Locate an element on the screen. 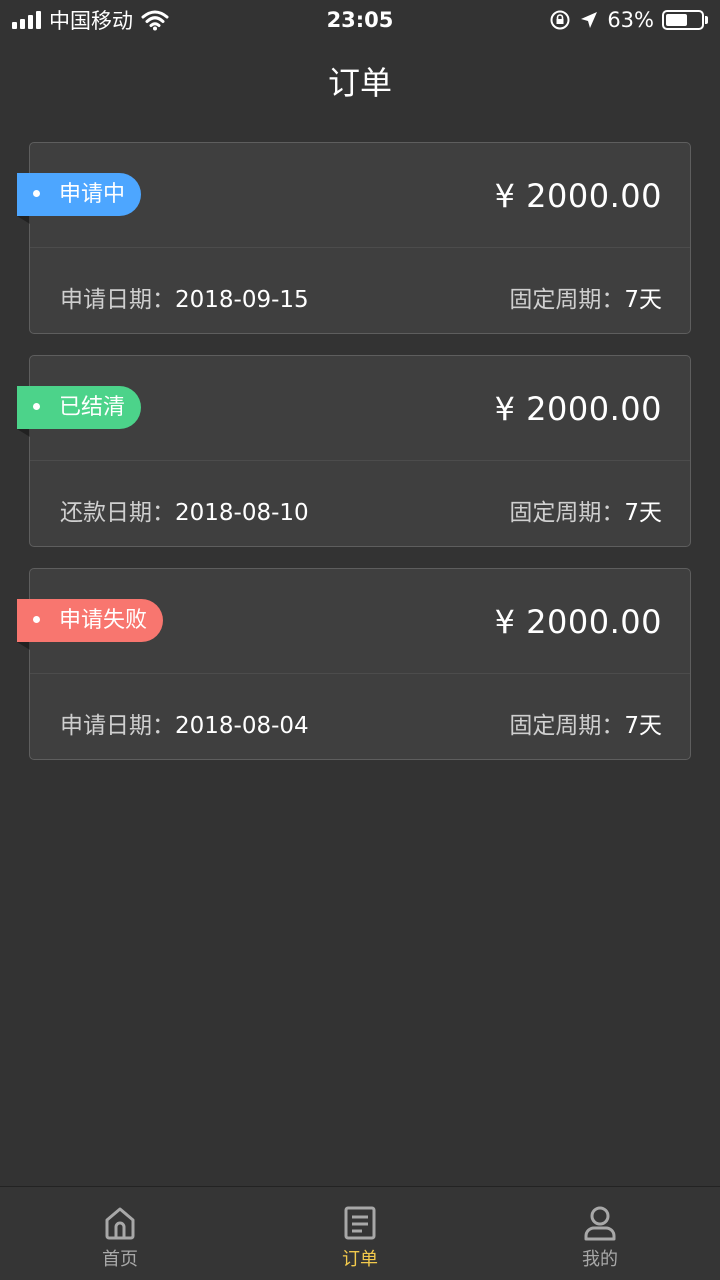 This screenshot has width=720, height=1280. status-left: 中国移动 is located at coordinates (90, 20).